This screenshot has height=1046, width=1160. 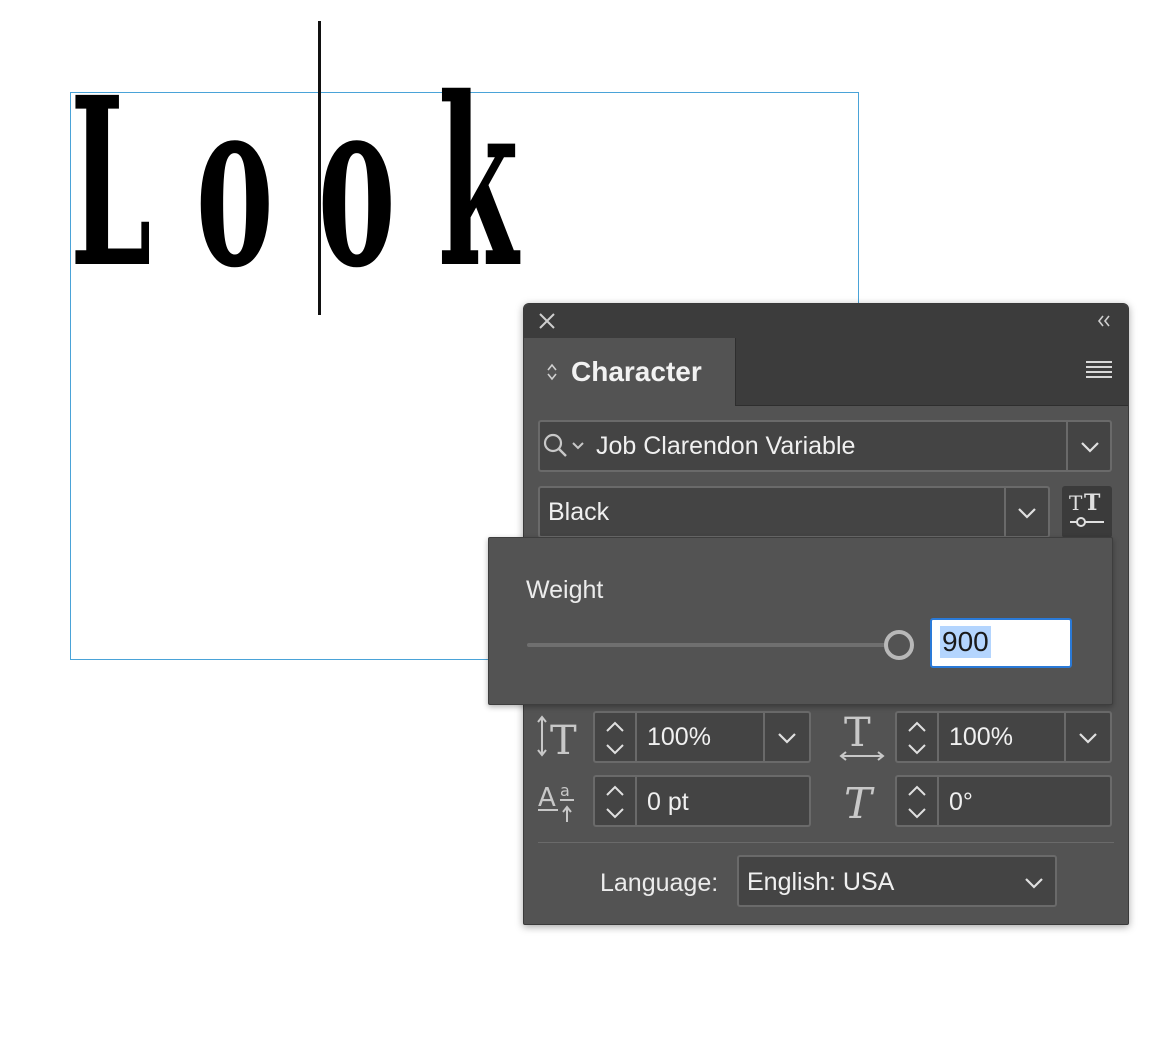 I want to click on search-icon, so click(x=566, y=446).